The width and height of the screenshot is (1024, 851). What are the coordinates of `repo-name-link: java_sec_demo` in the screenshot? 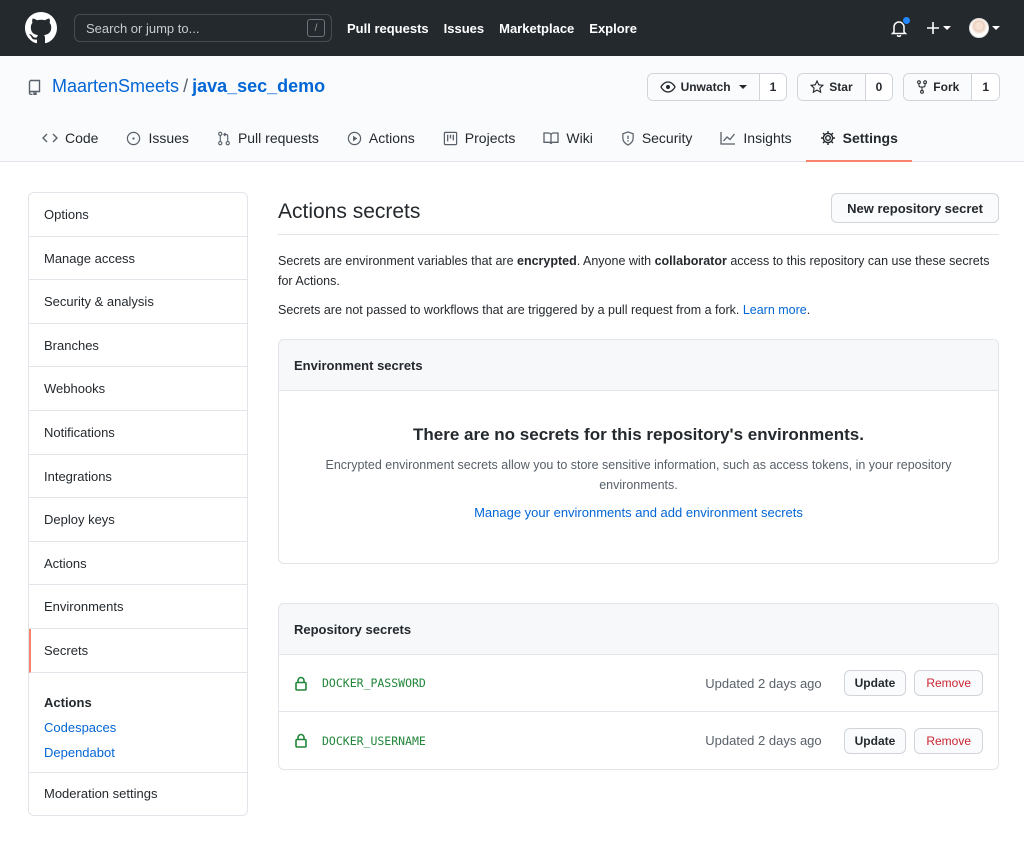 It's located at (258, 86).